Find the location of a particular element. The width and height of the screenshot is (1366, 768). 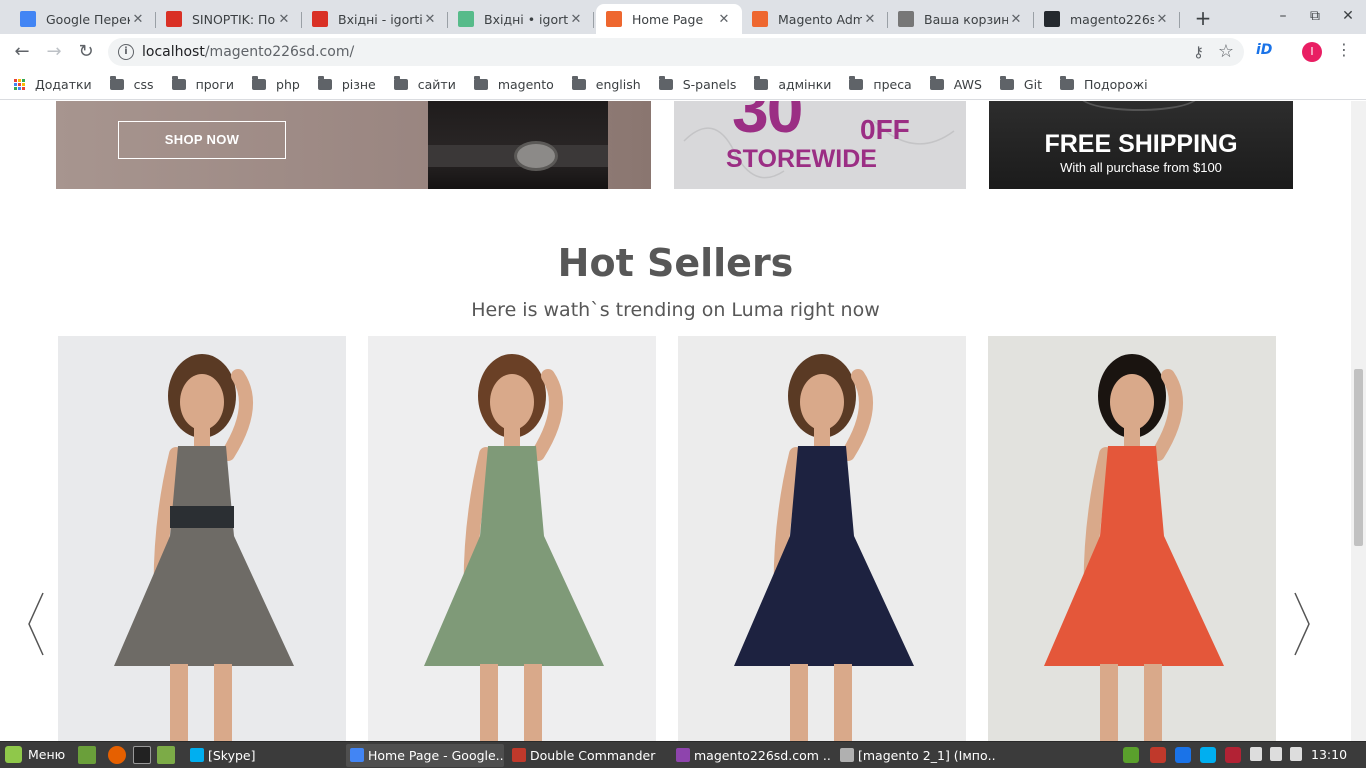

bookmark-folder: css is located at coordinates (131, 84).